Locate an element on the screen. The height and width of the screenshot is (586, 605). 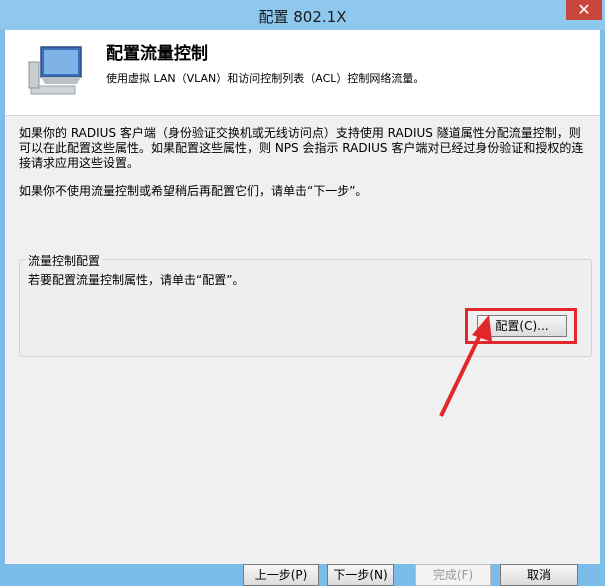
wizard-header: 配置流量控制 使用虚拟 LAN（VLAN）和访问控制列表（ACL）控制网络流量。 is located at coordinates (302, 73).